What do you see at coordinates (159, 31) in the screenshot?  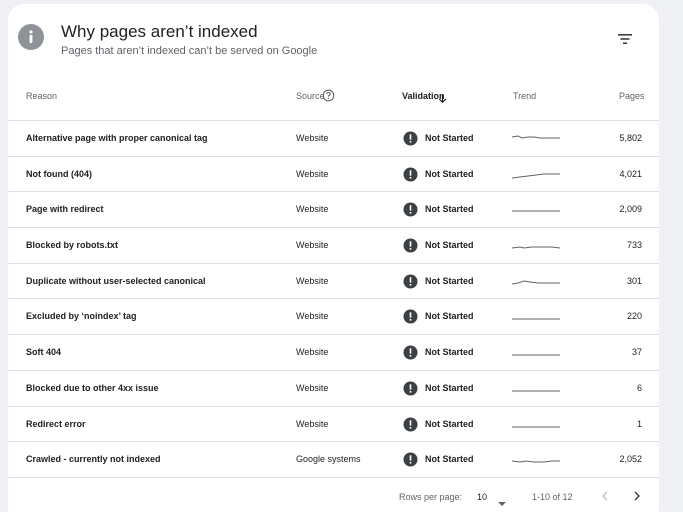 I see `card-title: Why pages aren’t indexed` at bounding box center [159, 31].